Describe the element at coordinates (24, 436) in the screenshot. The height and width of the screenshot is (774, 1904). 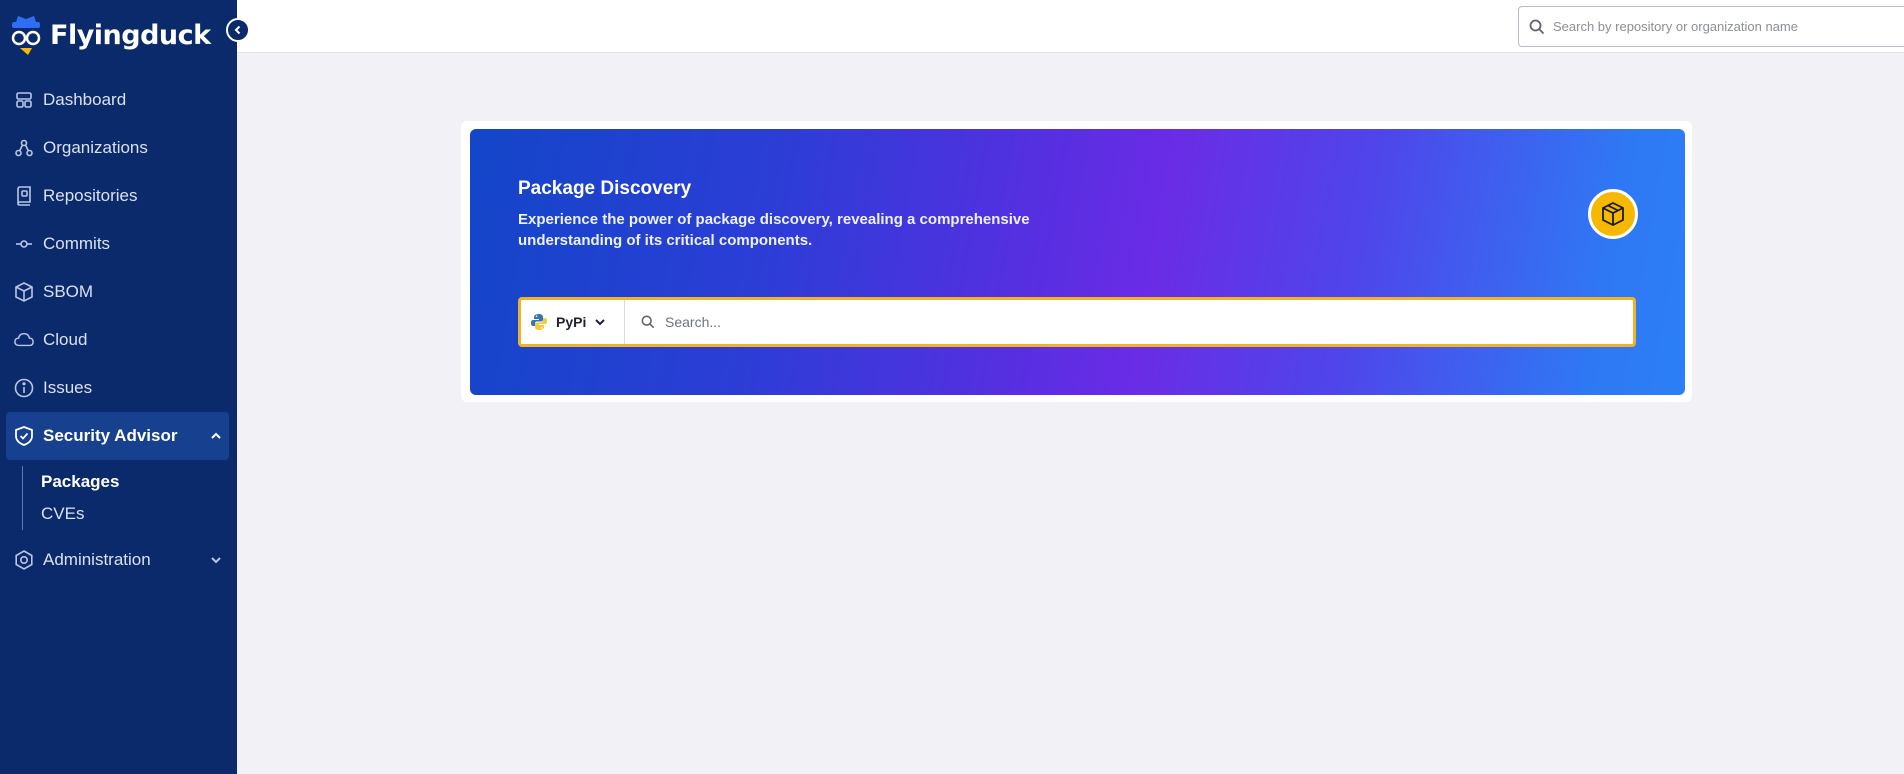
I see `shield-icon` at that location.